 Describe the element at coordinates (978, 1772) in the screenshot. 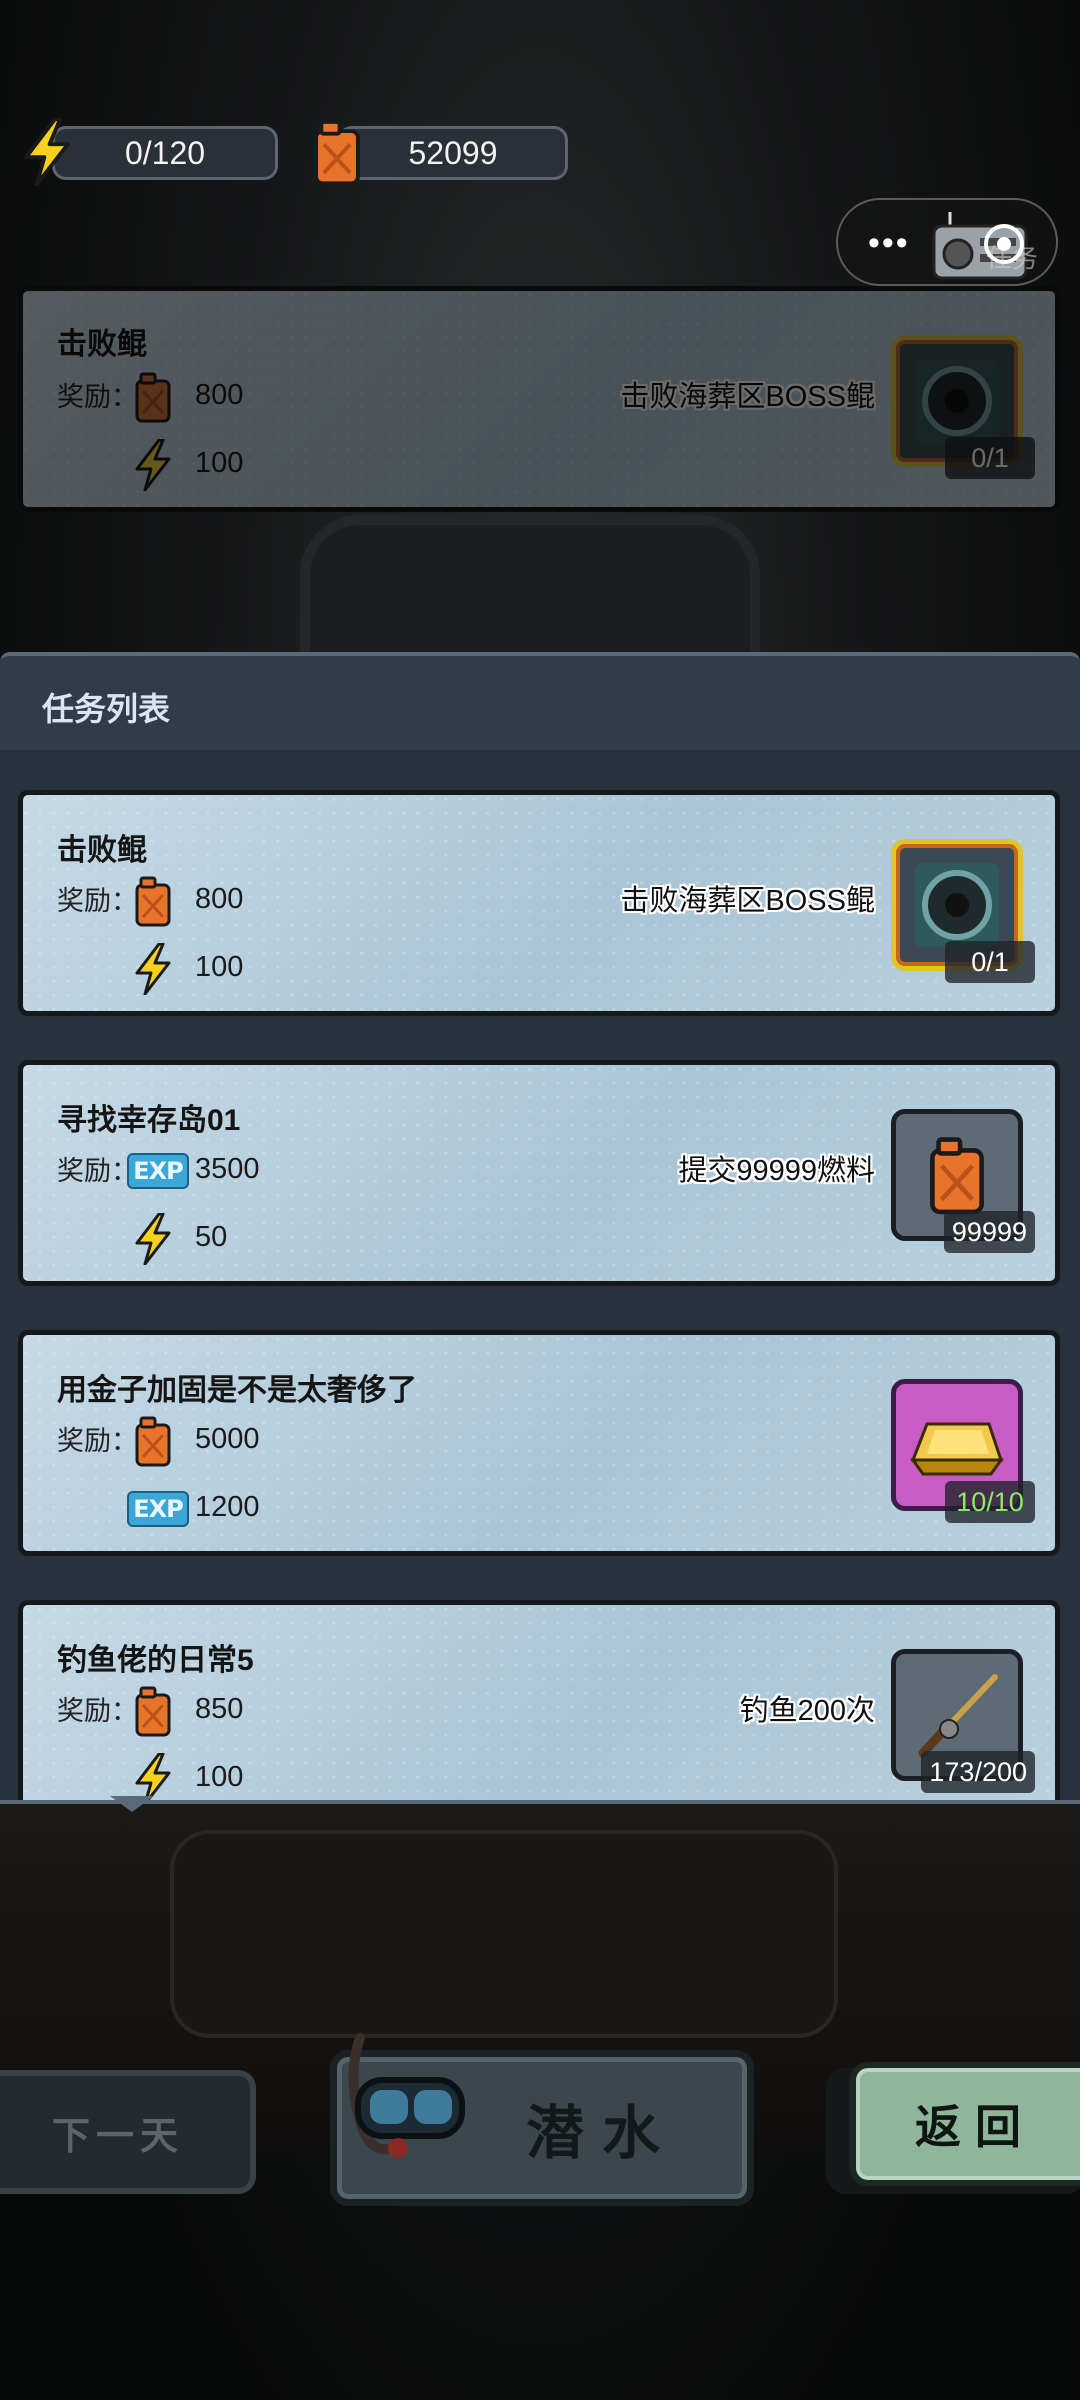

I see `quest-progress: 173/200` at that location.